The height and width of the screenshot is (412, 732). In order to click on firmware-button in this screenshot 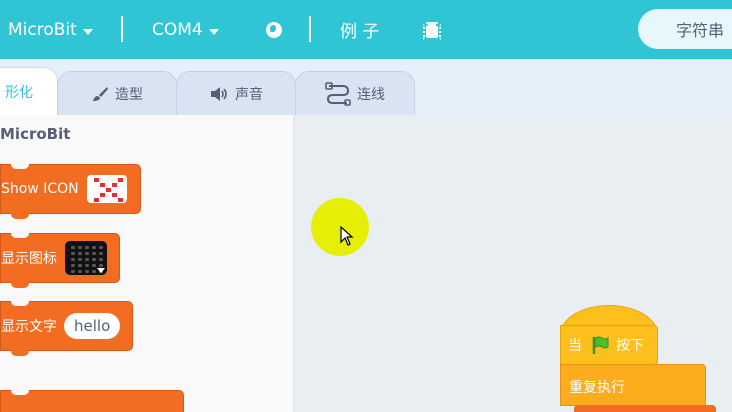, I will do `click(432, 29)`.